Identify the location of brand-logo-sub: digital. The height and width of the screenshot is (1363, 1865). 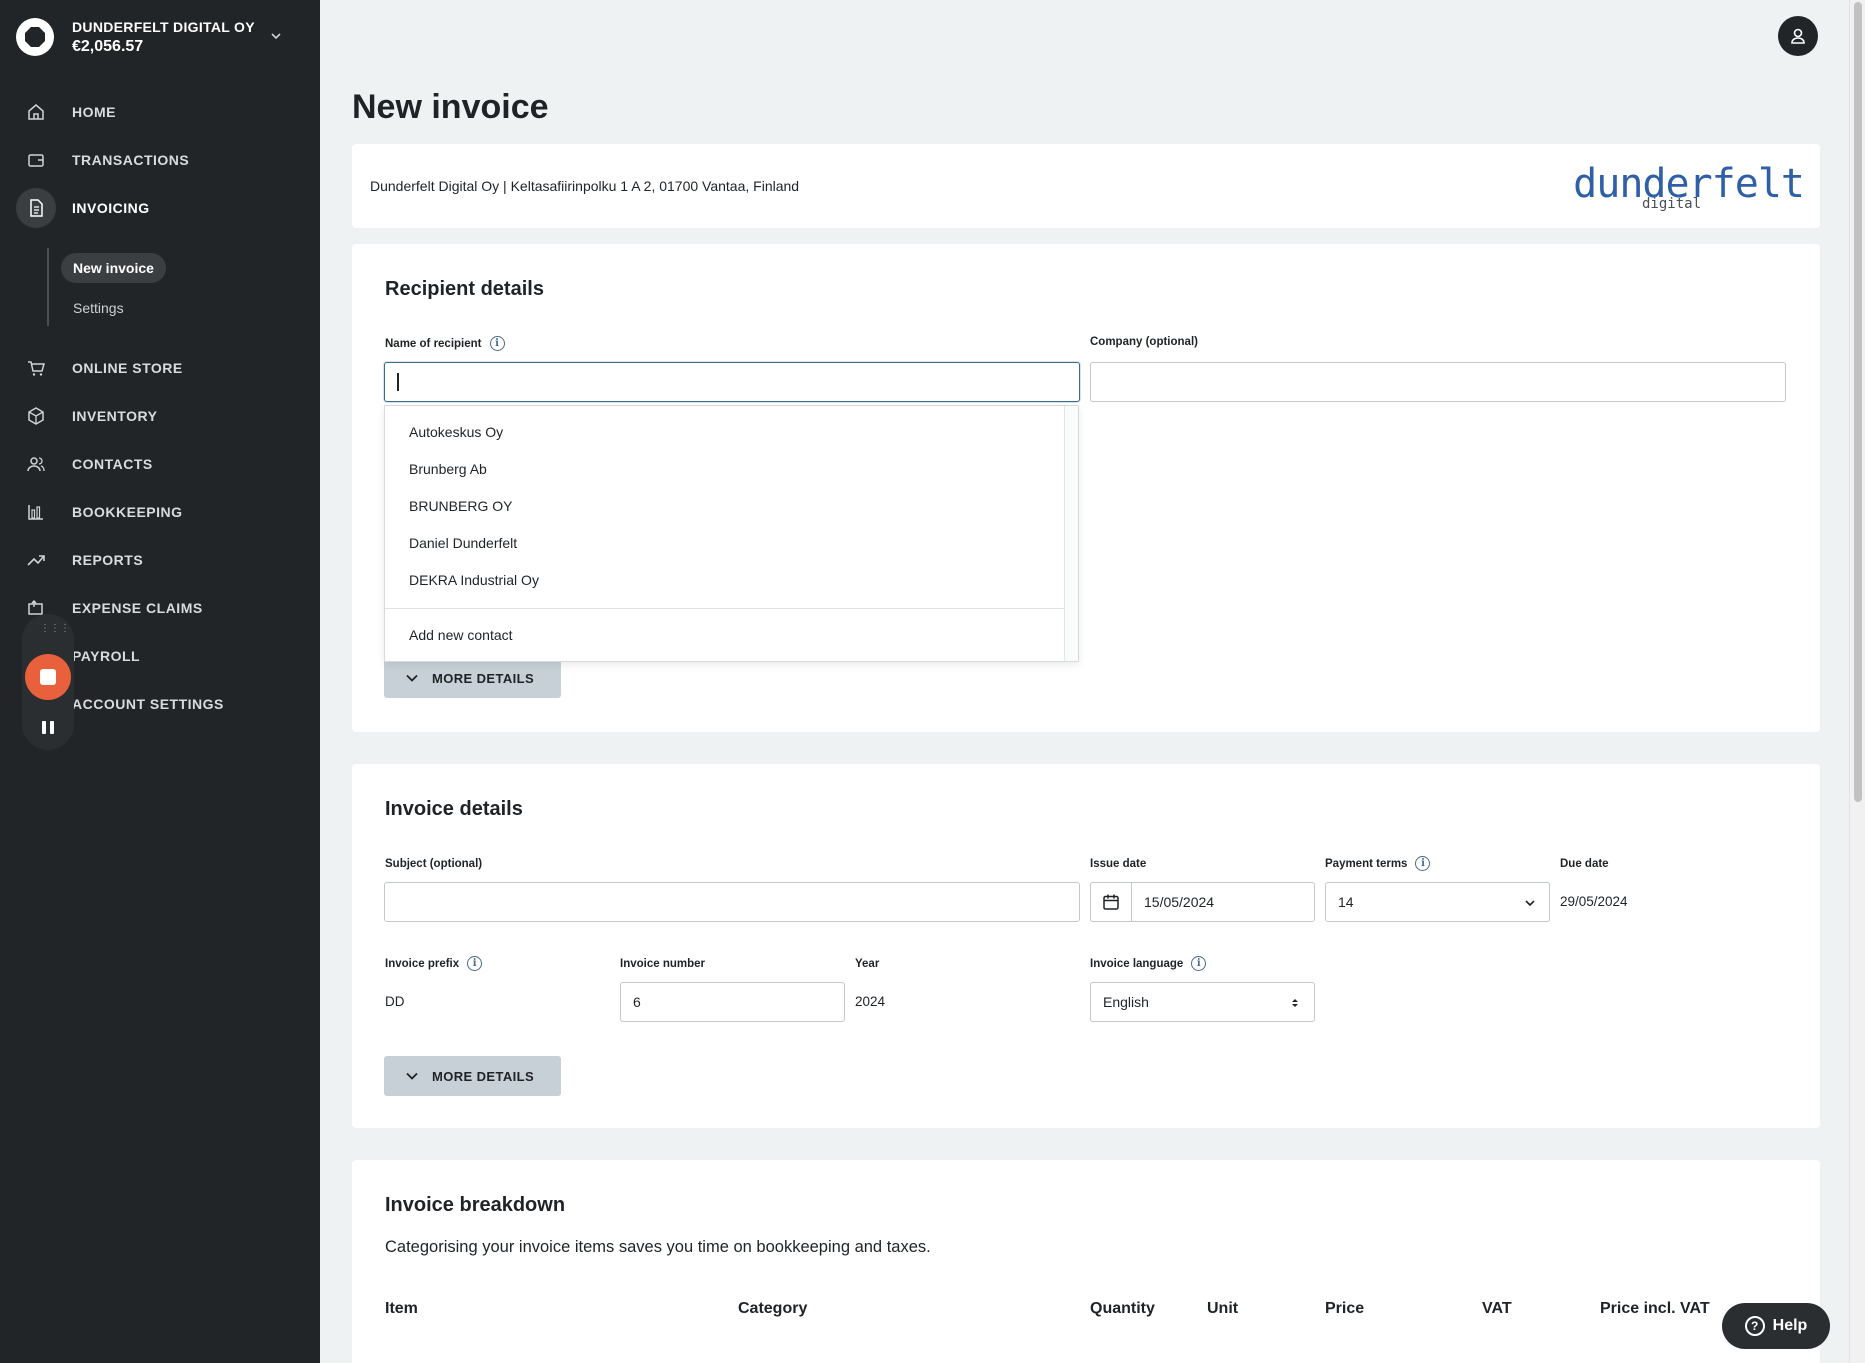
(1672, 204).